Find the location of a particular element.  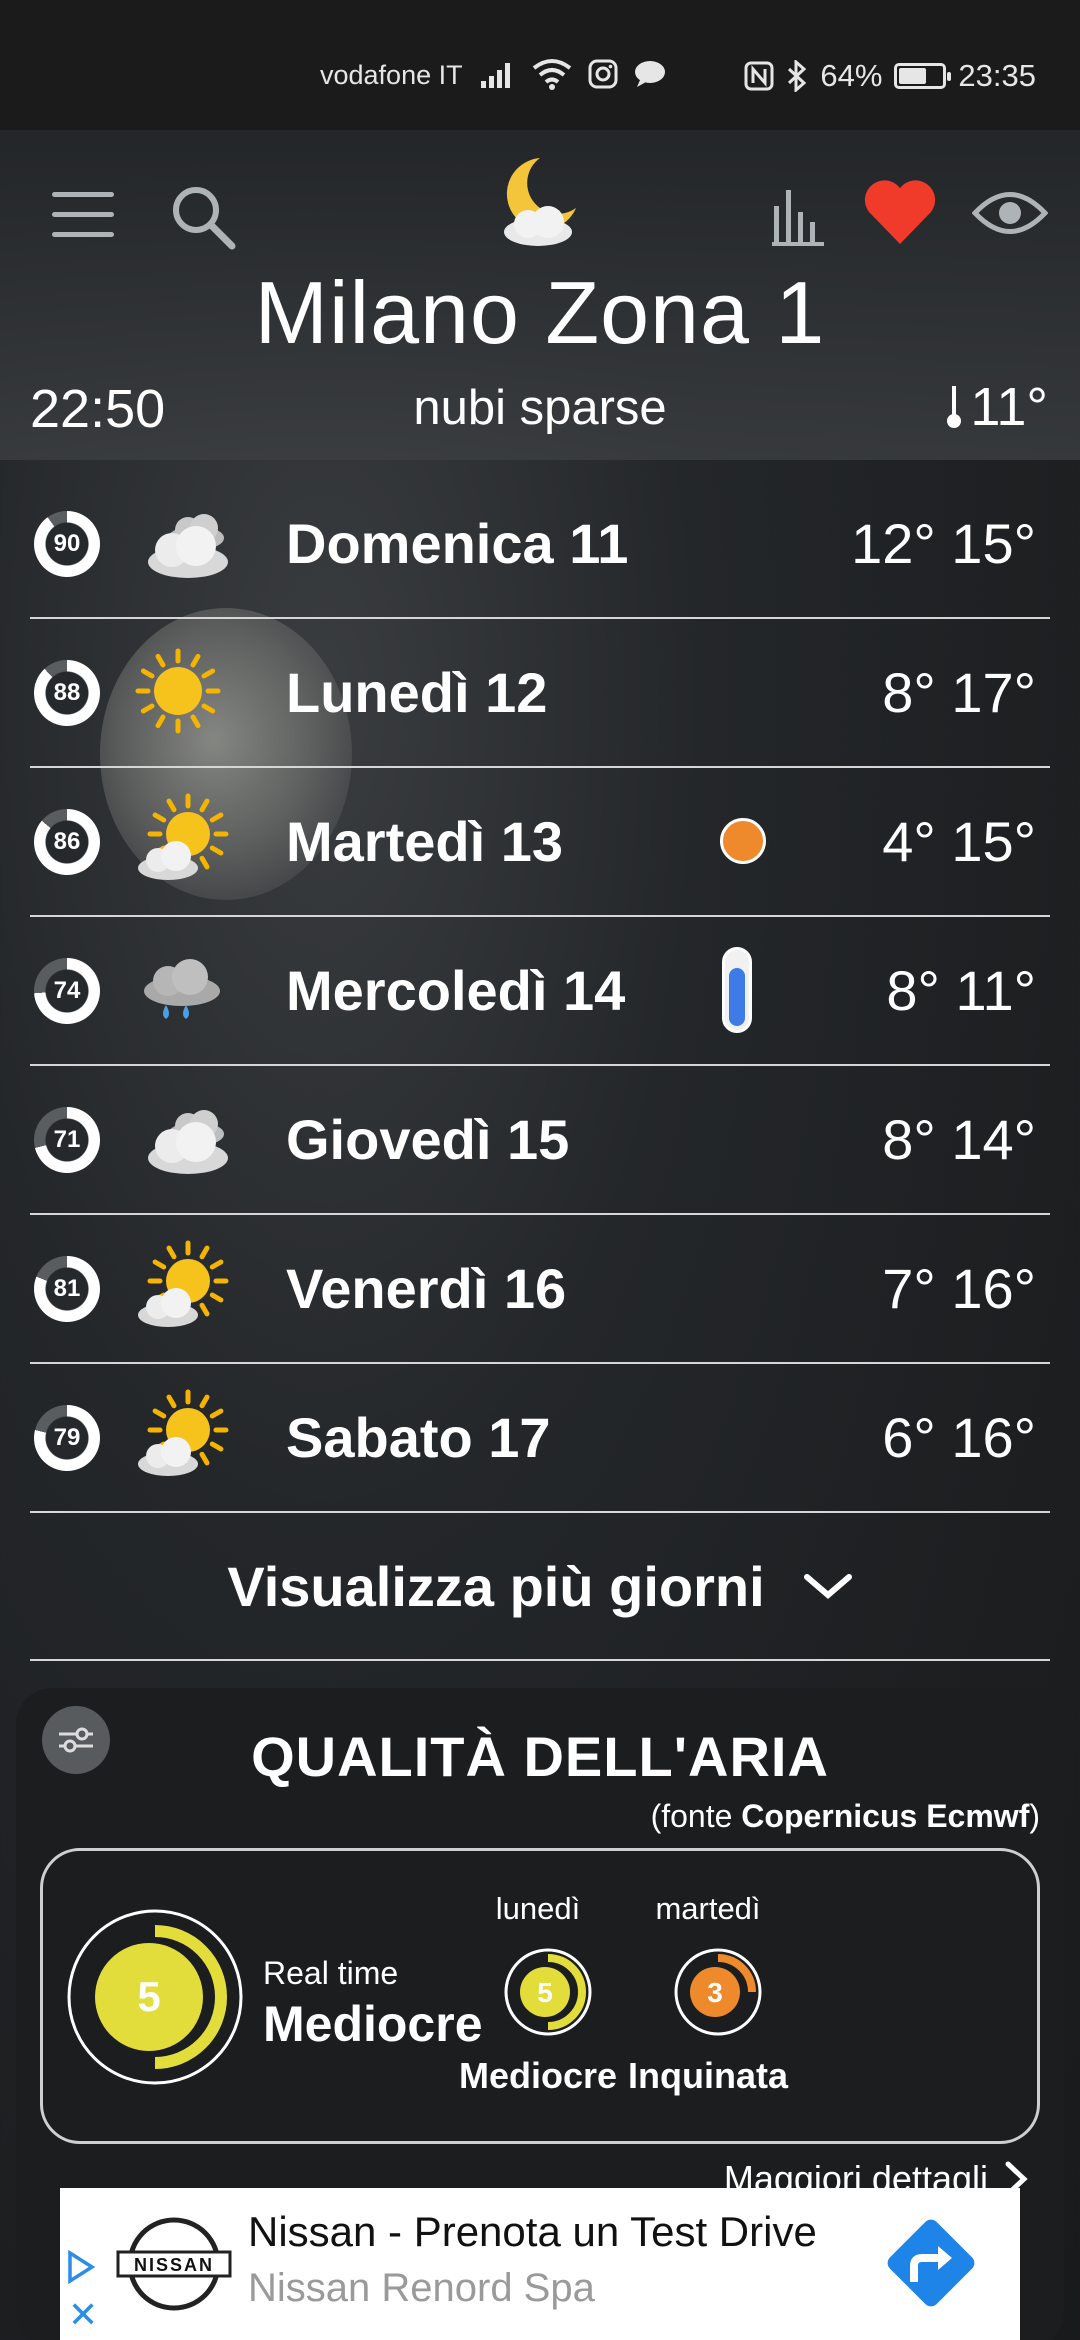

observation-temperature: 11° is located at coordinates (996, 407).